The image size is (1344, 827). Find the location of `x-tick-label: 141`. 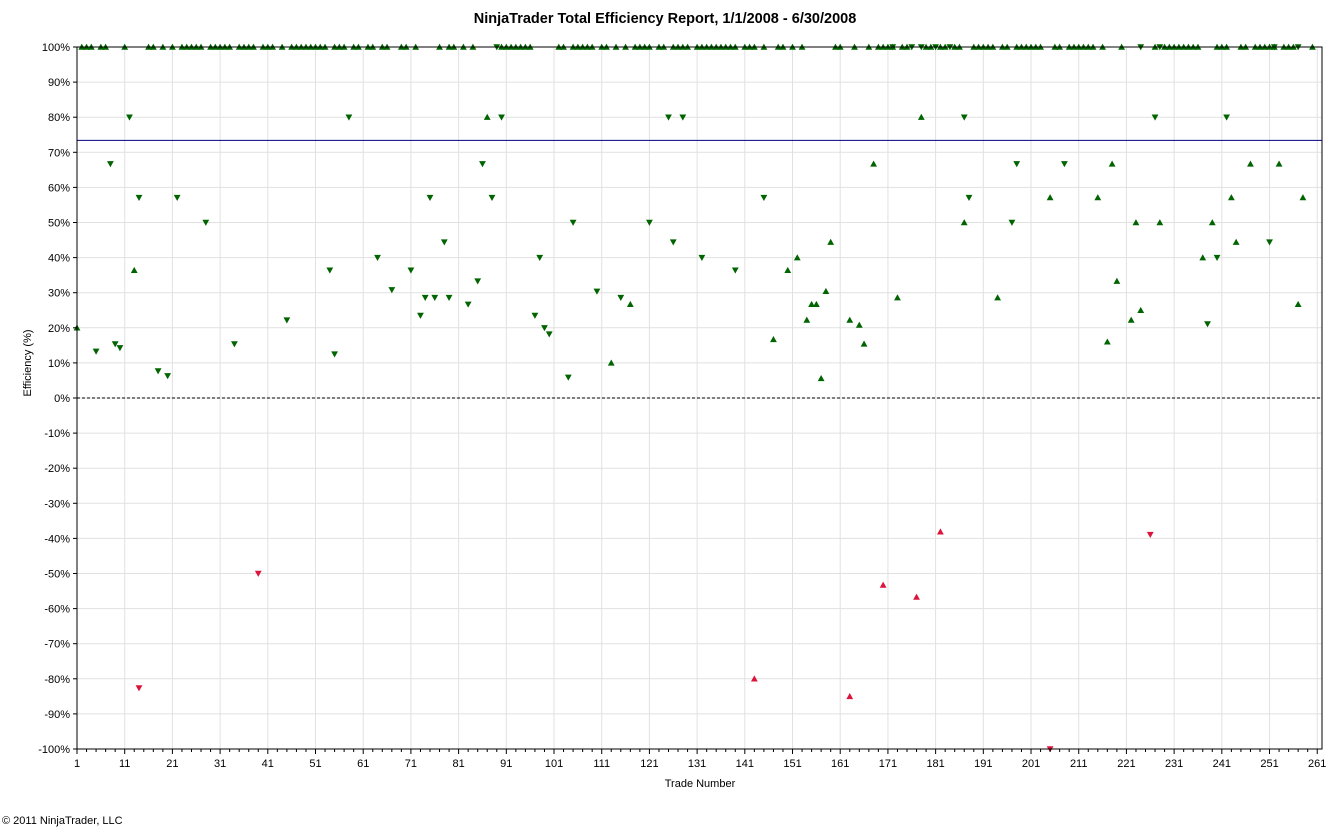

x-tick-label: 141 is located at coordinates (745, 764).